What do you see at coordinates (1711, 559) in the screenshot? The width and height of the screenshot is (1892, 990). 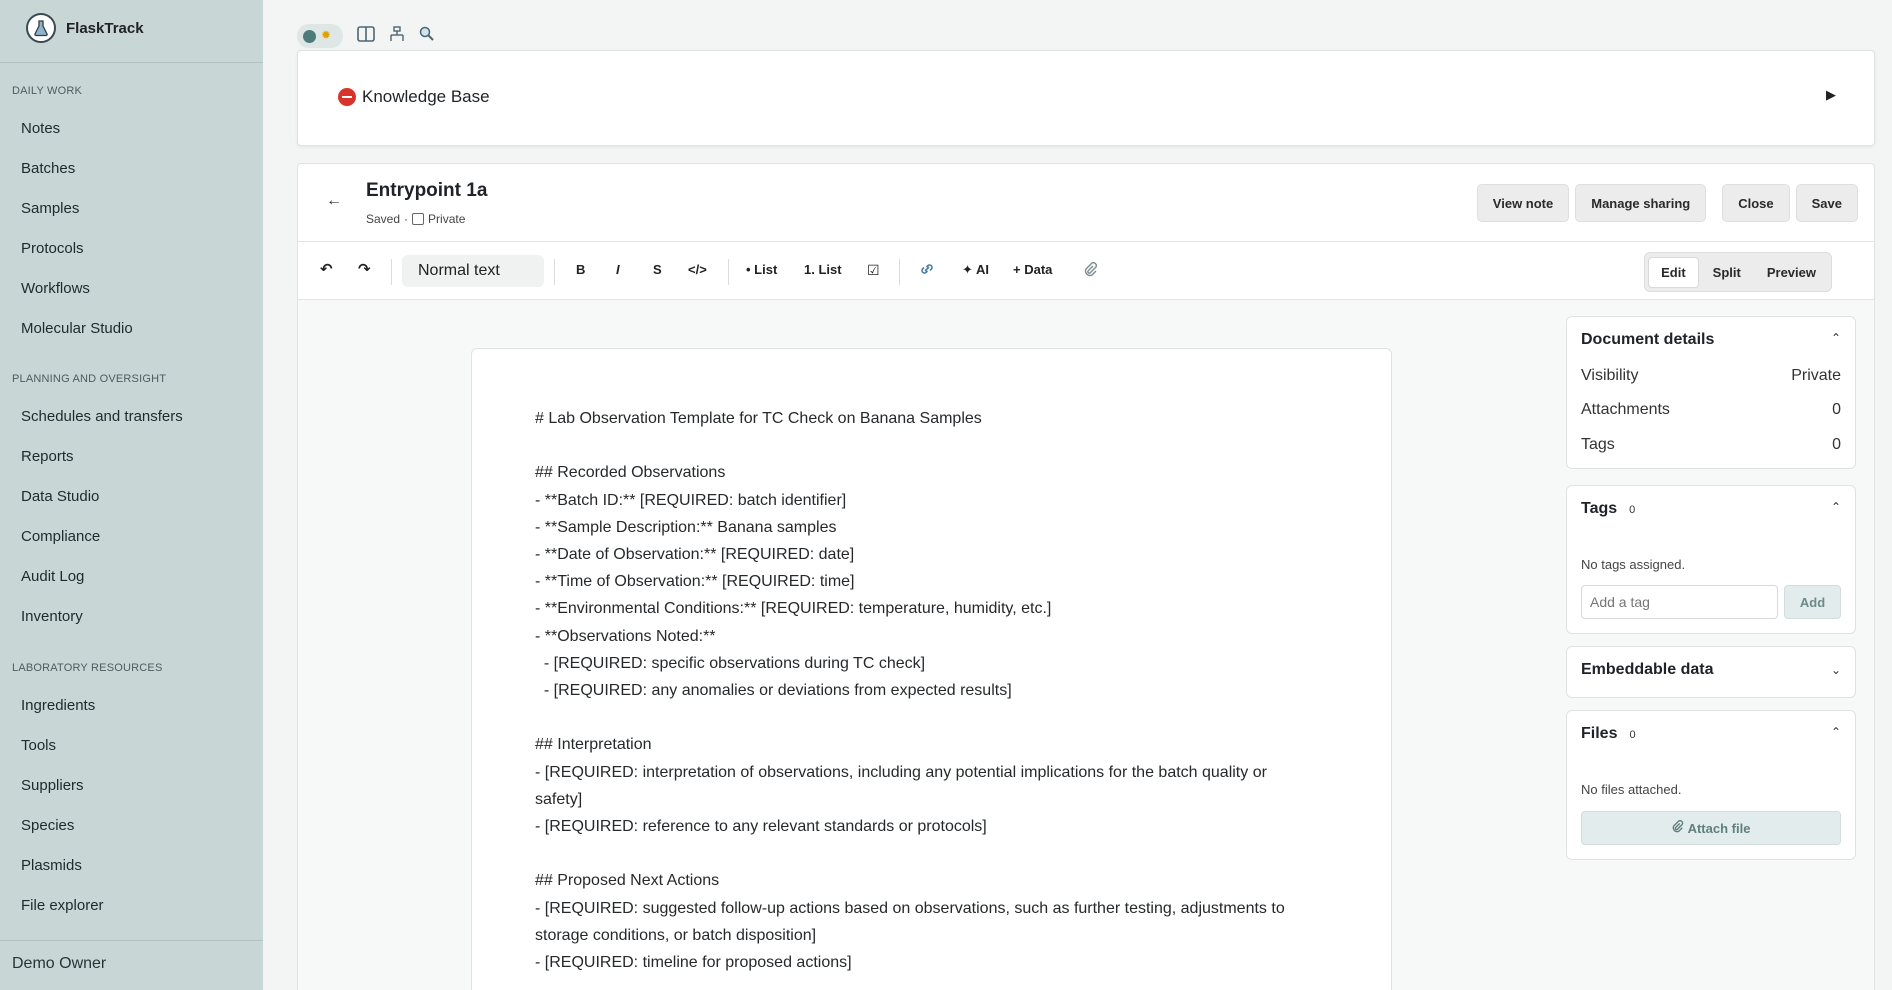 I see `tags-panel: Tags 0 ⌃ No tags assigned. Add` at bounding box center [1711, 559].